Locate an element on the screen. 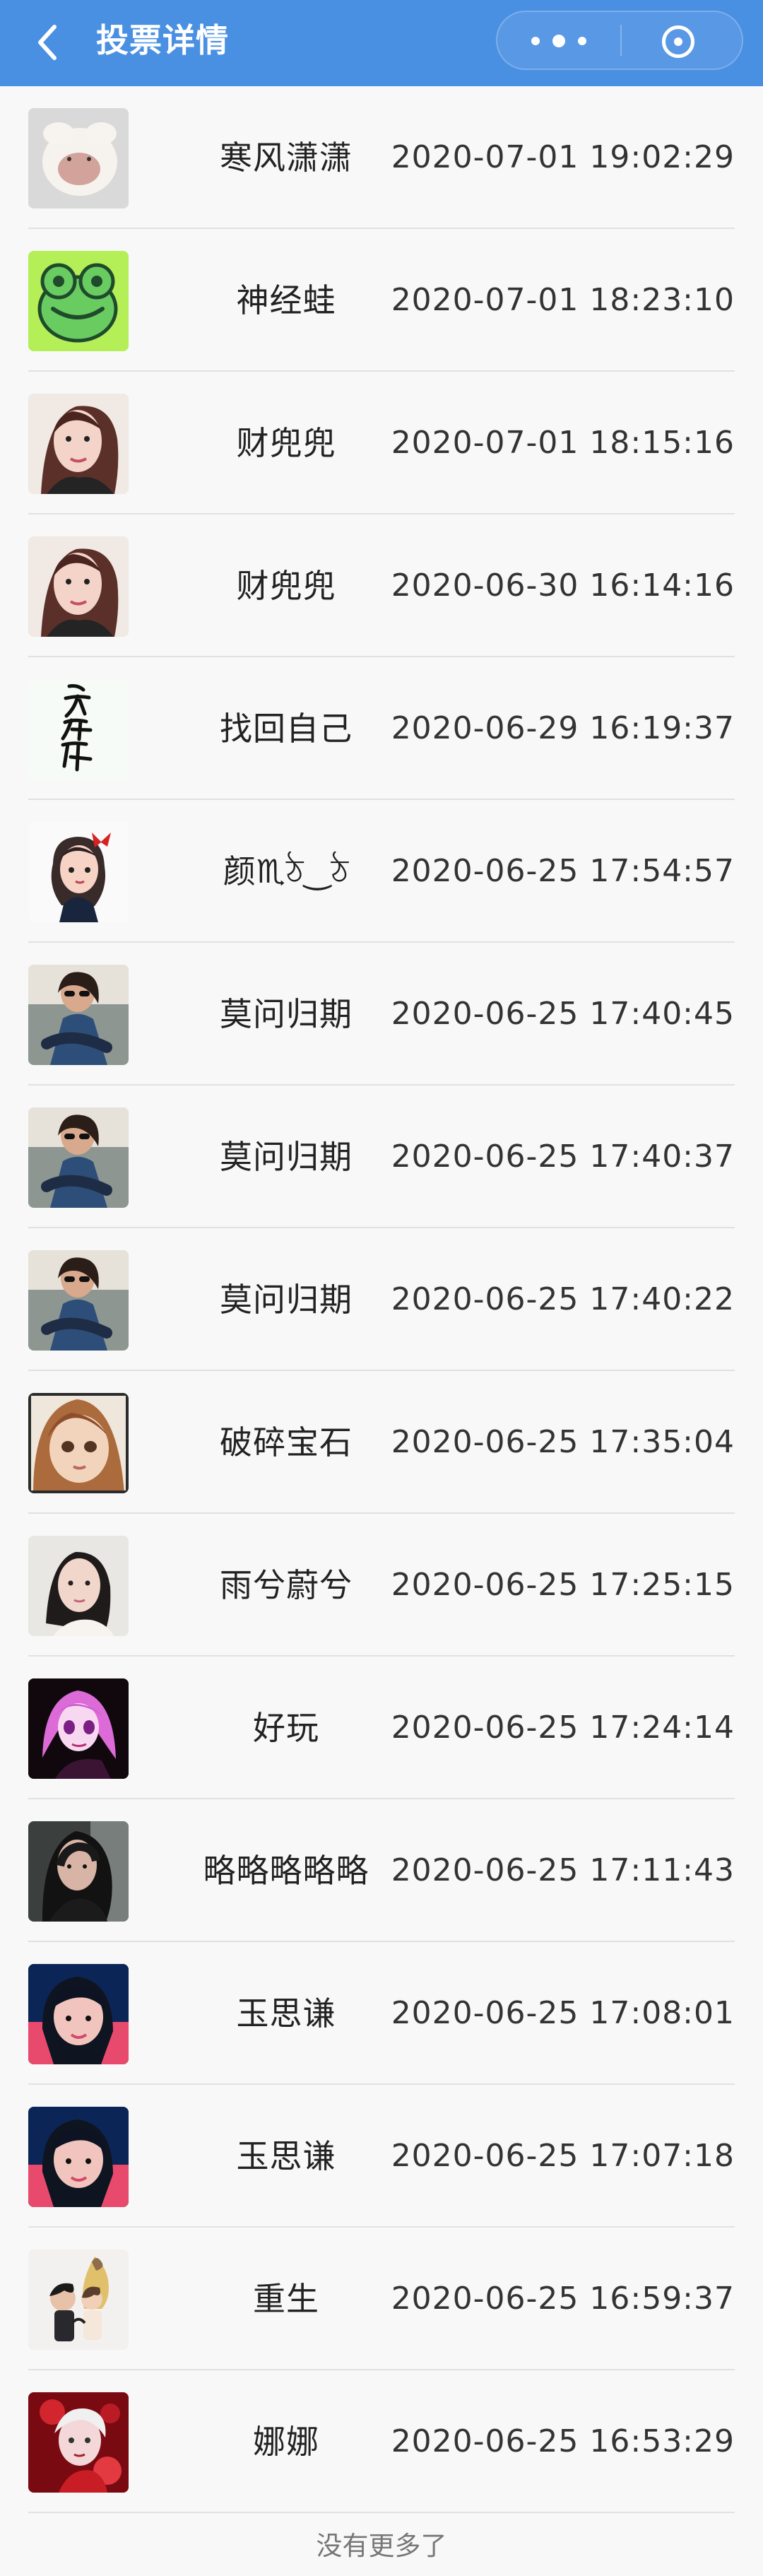 This screenshot has width=763, height=2576. vote-record-row: 莫问归期 2020-06-25 17:40:37 is located at coordinates (381, 1157).